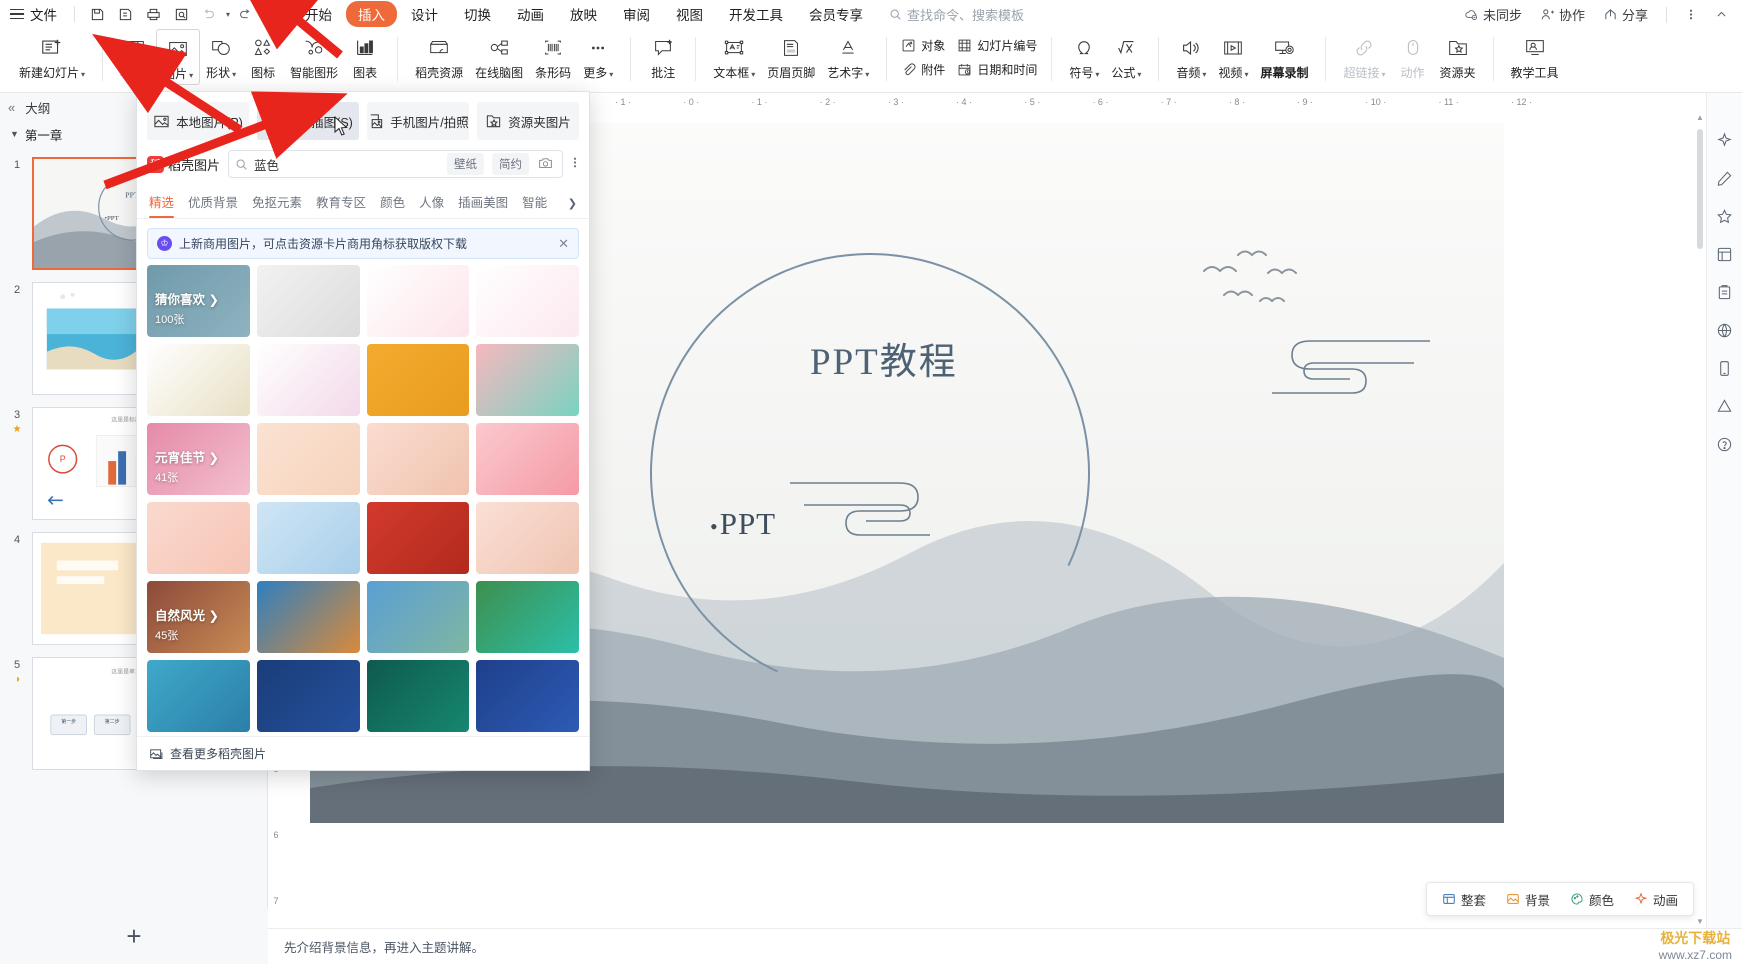 The image size is (1742, 964). What do you see at coordinates (125, 14) in the screenshot?
I see `save-as-icon` at bounding box center [125, 14].